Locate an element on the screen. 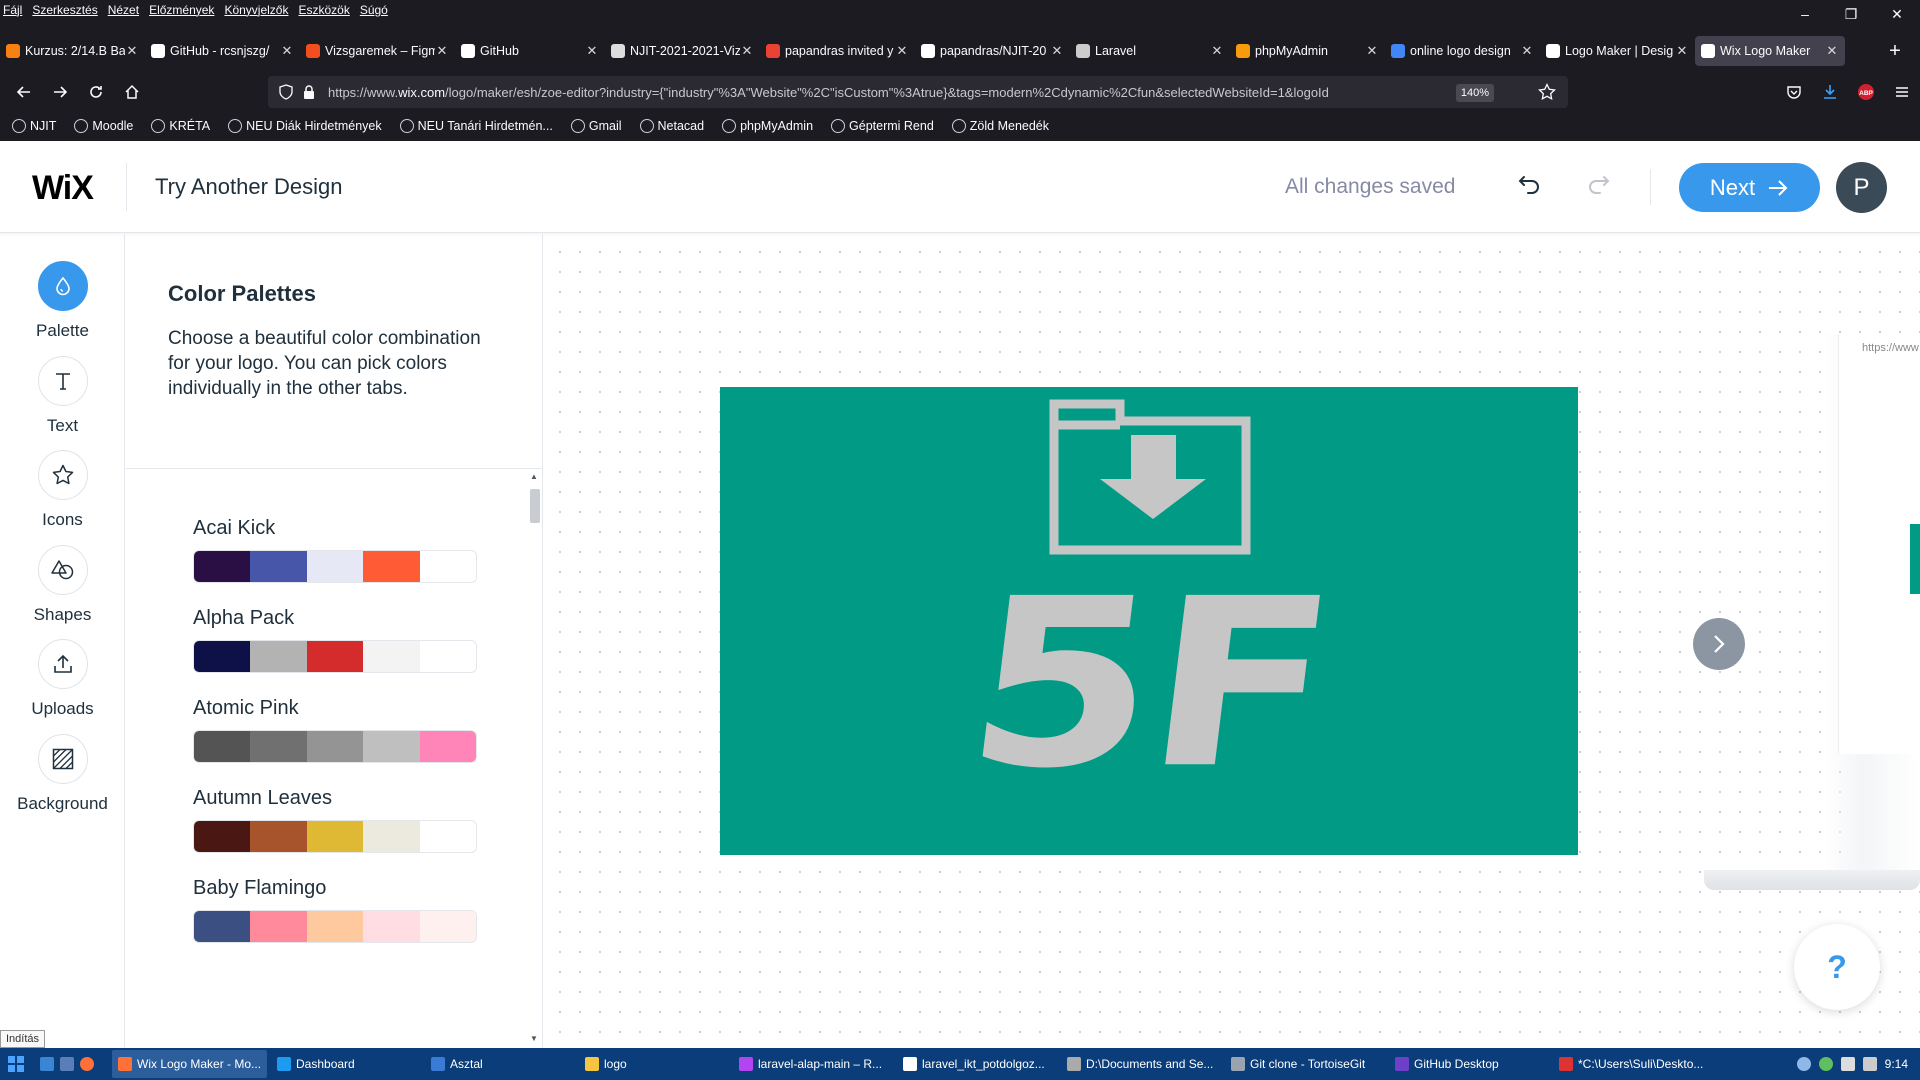 The width and height of the screenshot is (1920, 1080). browser-tab: Vizsgaremek – Figm ✕ is located at coordinates (377, 51).